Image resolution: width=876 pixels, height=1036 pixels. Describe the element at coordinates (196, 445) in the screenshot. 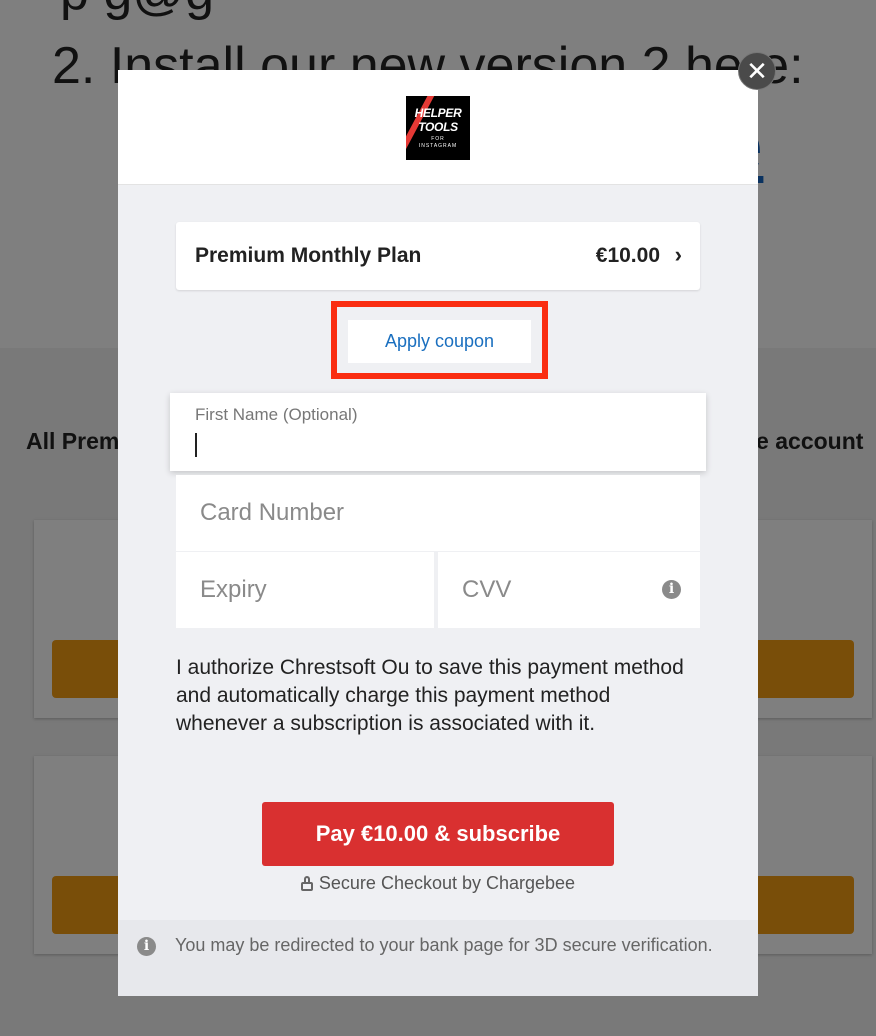

I see `text-cursor` at that location.